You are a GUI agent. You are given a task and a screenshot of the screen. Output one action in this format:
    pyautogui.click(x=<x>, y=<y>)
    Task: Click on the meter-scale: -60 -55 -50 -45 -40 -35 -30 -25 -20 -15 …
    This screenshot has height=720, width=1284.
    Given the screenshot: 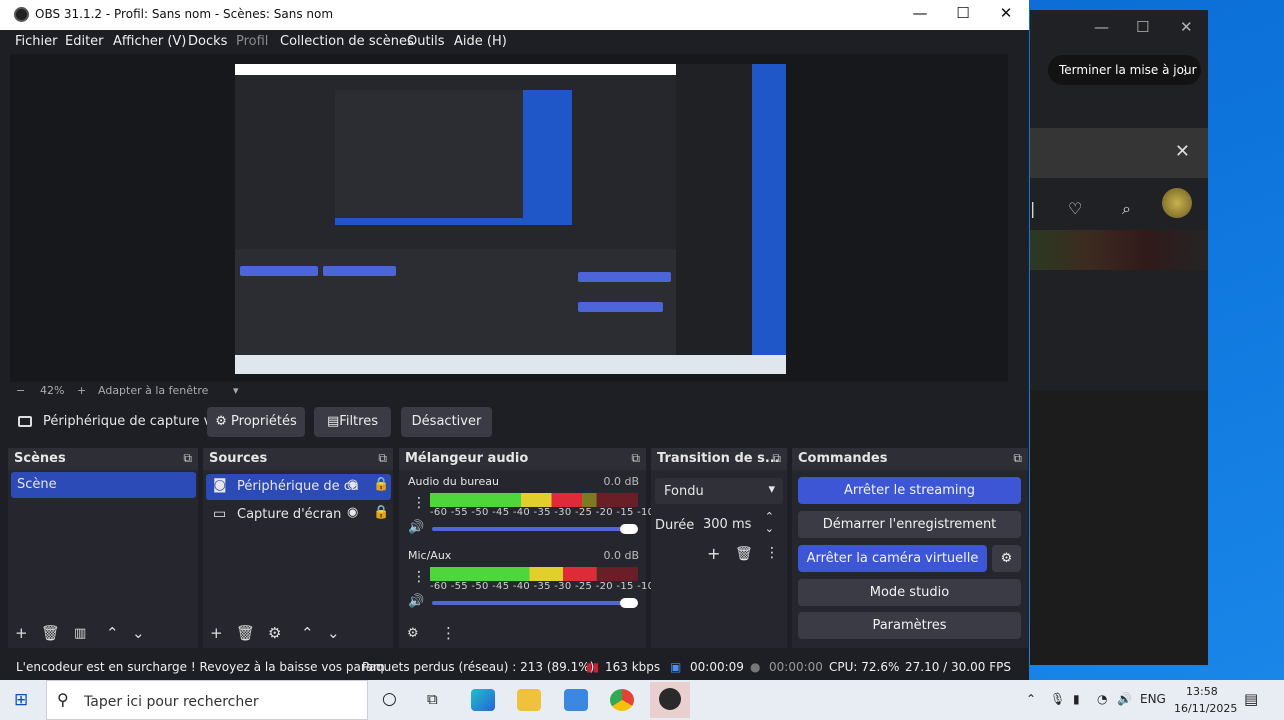 What is the action you would take?
    pyautogui.click(x=554, y=512)
    